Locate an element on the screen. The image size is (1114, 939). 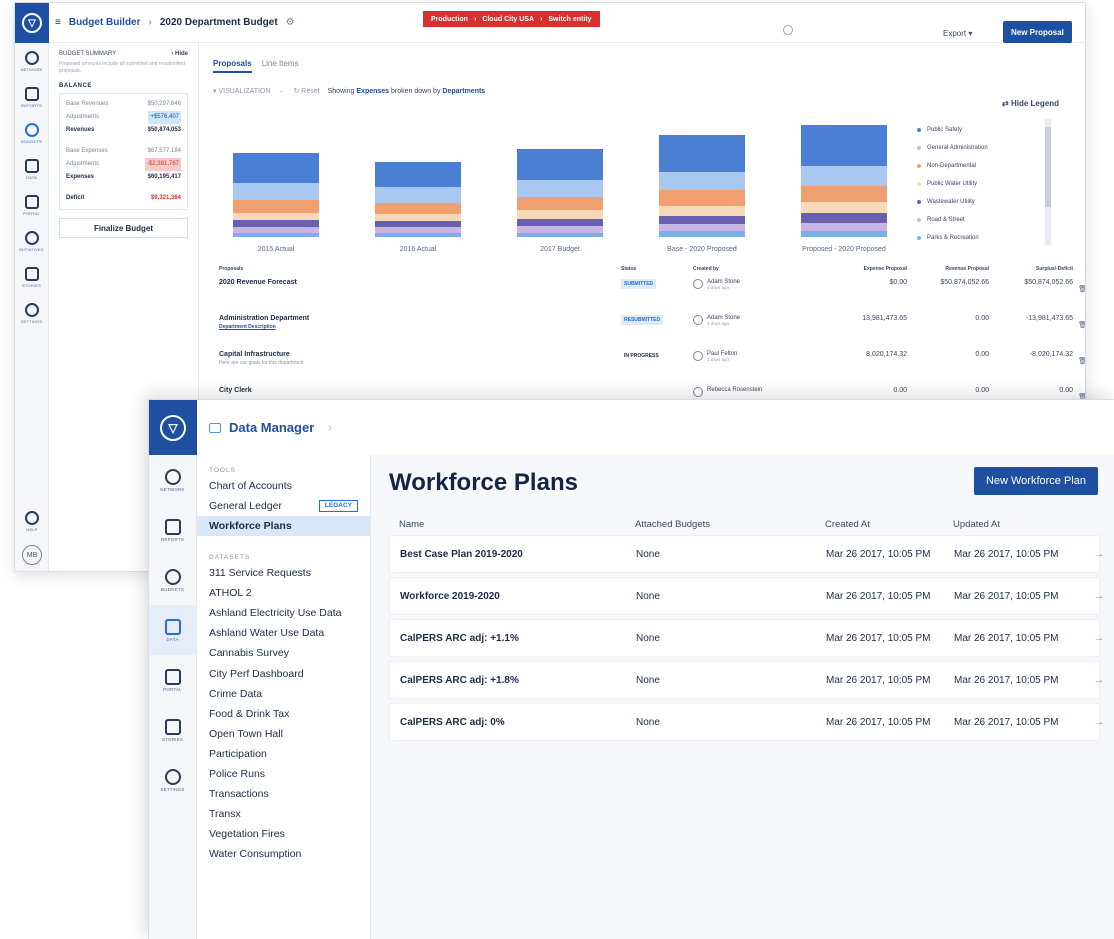
legend-scrollbar is located at coordinates (1048, 182).